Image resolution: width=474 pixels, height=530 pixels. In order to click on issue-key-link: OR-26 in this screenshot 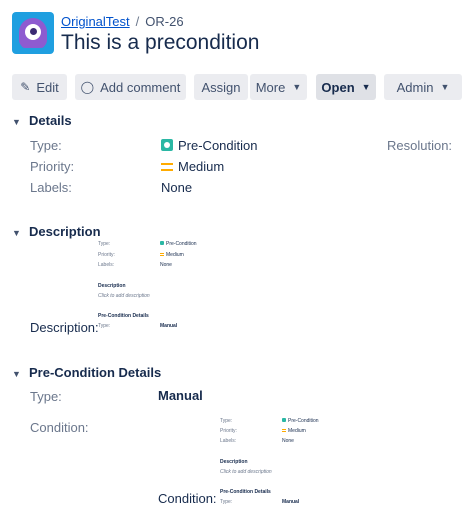, I will do `click(164, 21)`.